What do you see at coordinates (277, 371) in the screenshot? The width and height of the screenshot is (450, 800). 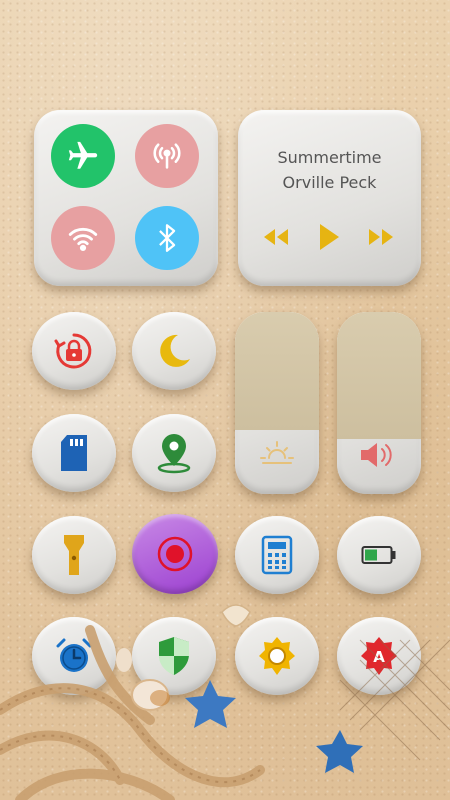 I see `brightness-slider-unfilled` at bounding box center [277, 371].